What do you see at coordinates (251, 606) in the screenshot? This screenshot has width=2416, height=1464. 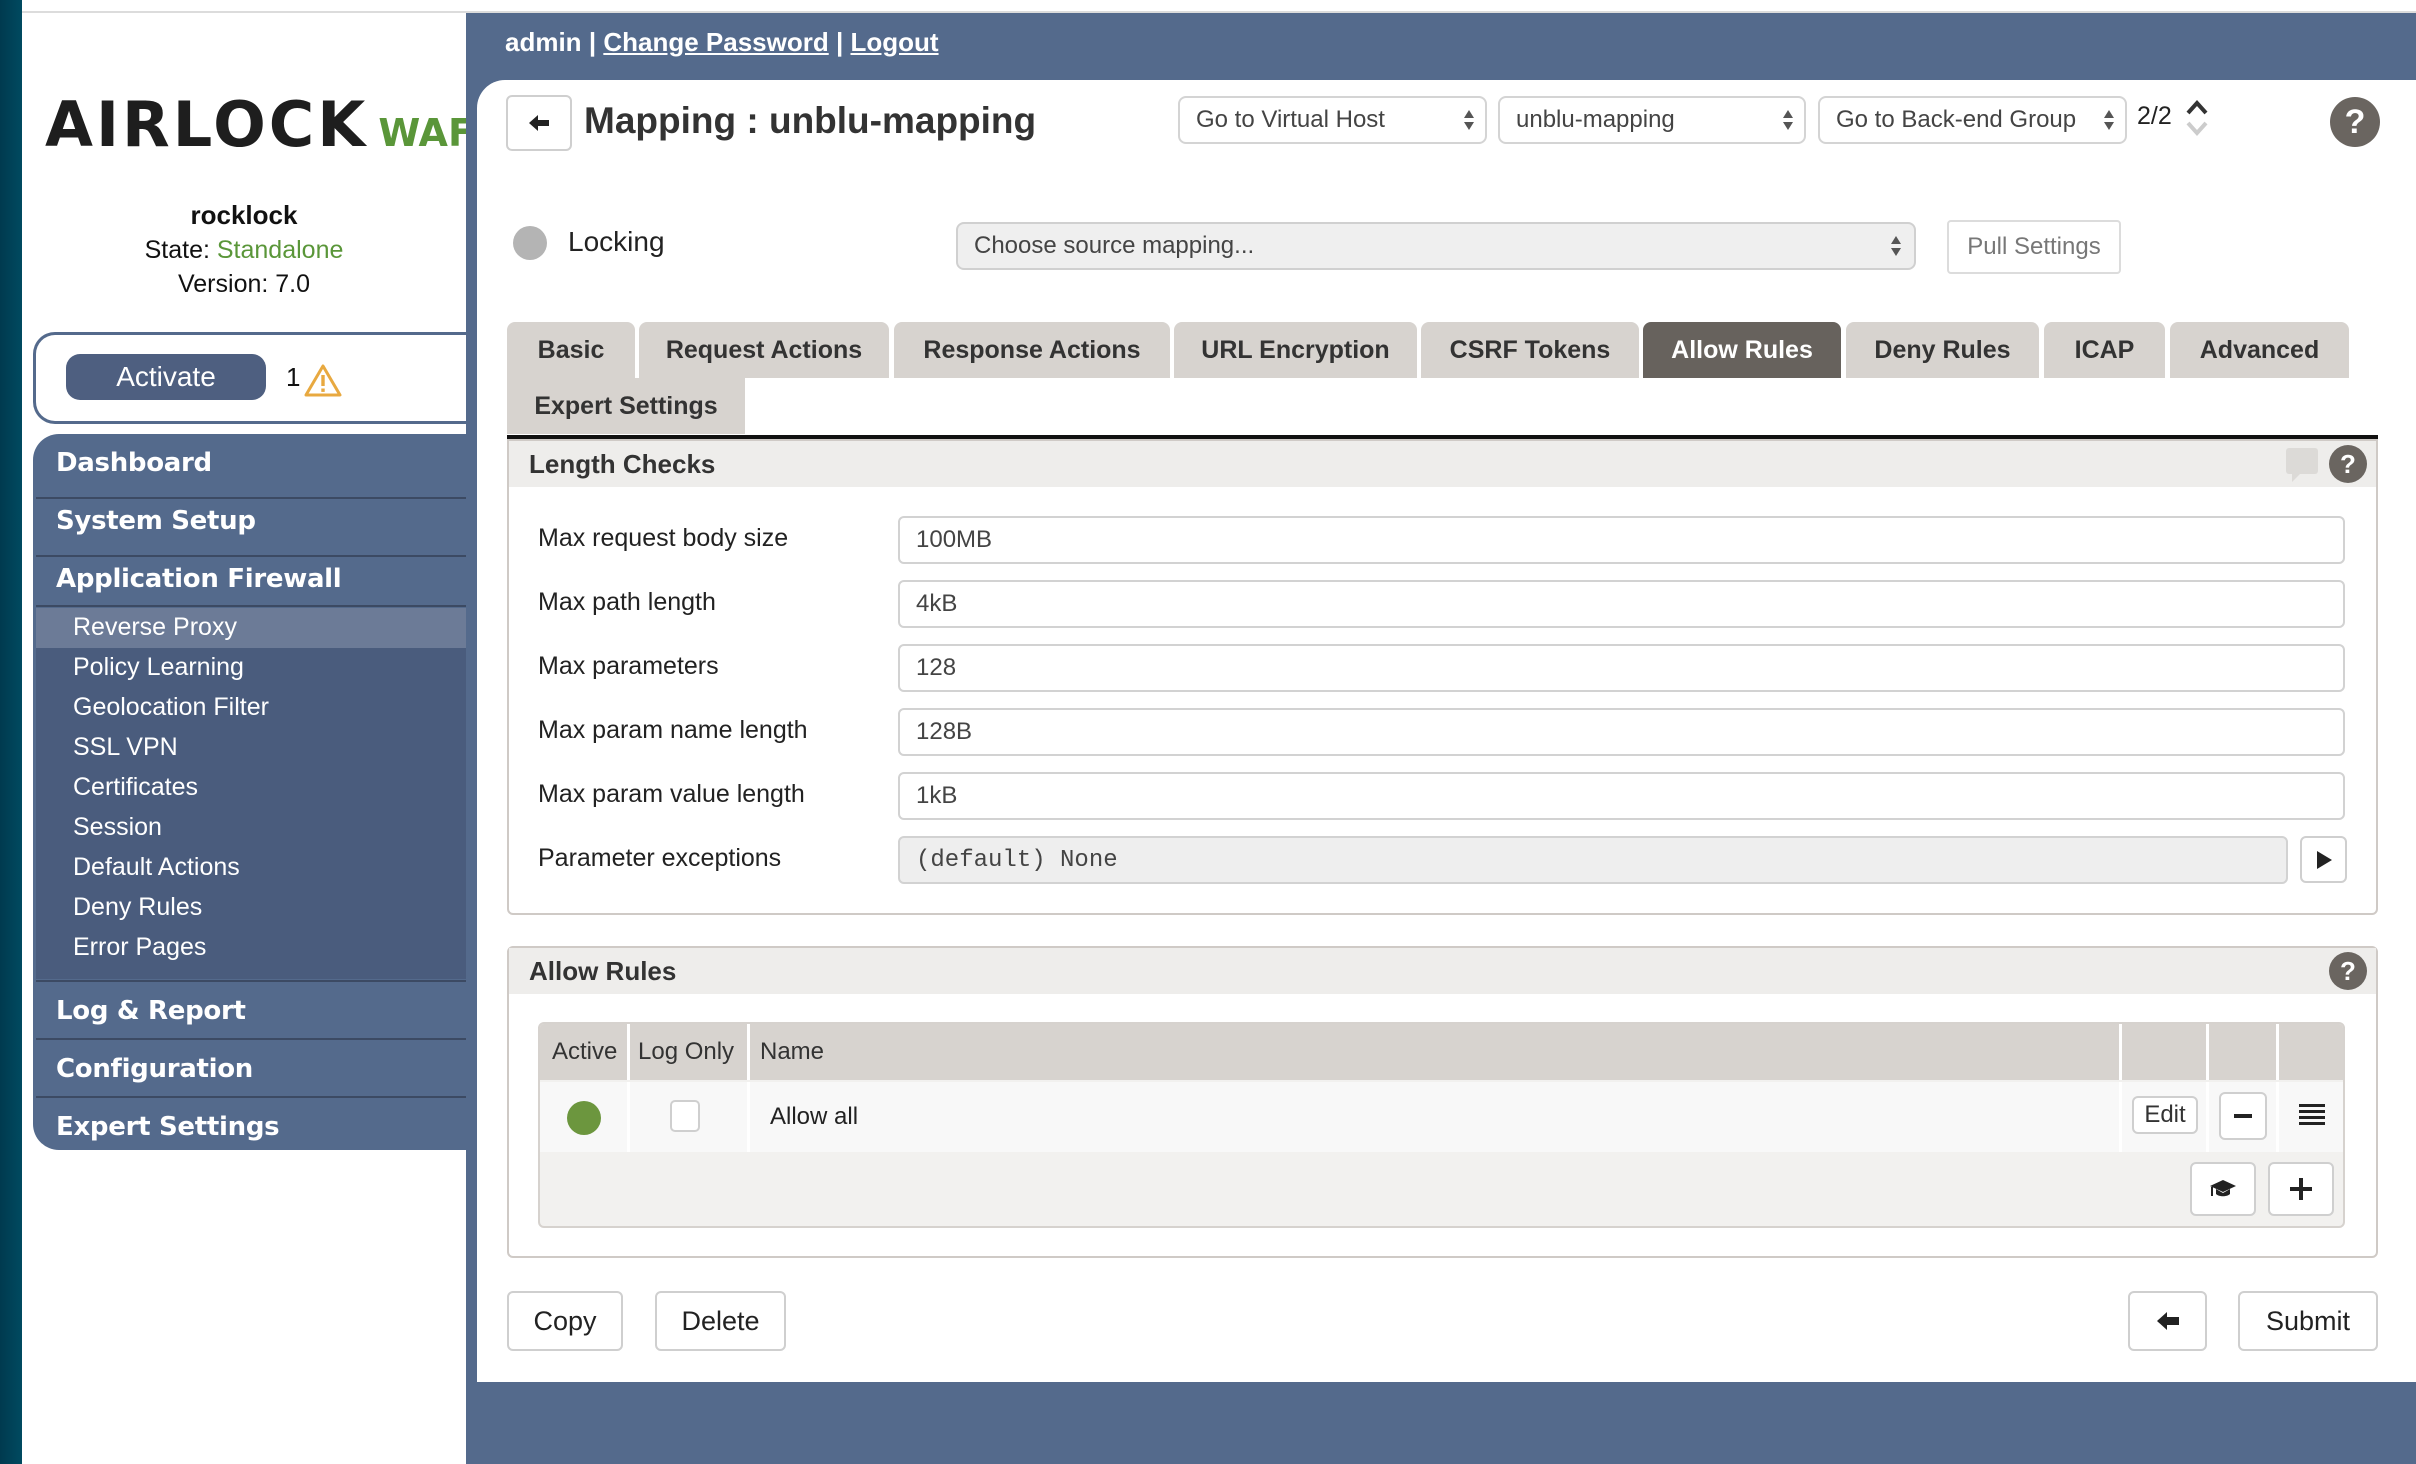 I see `nav-divider` at bounding box center [251, 606].